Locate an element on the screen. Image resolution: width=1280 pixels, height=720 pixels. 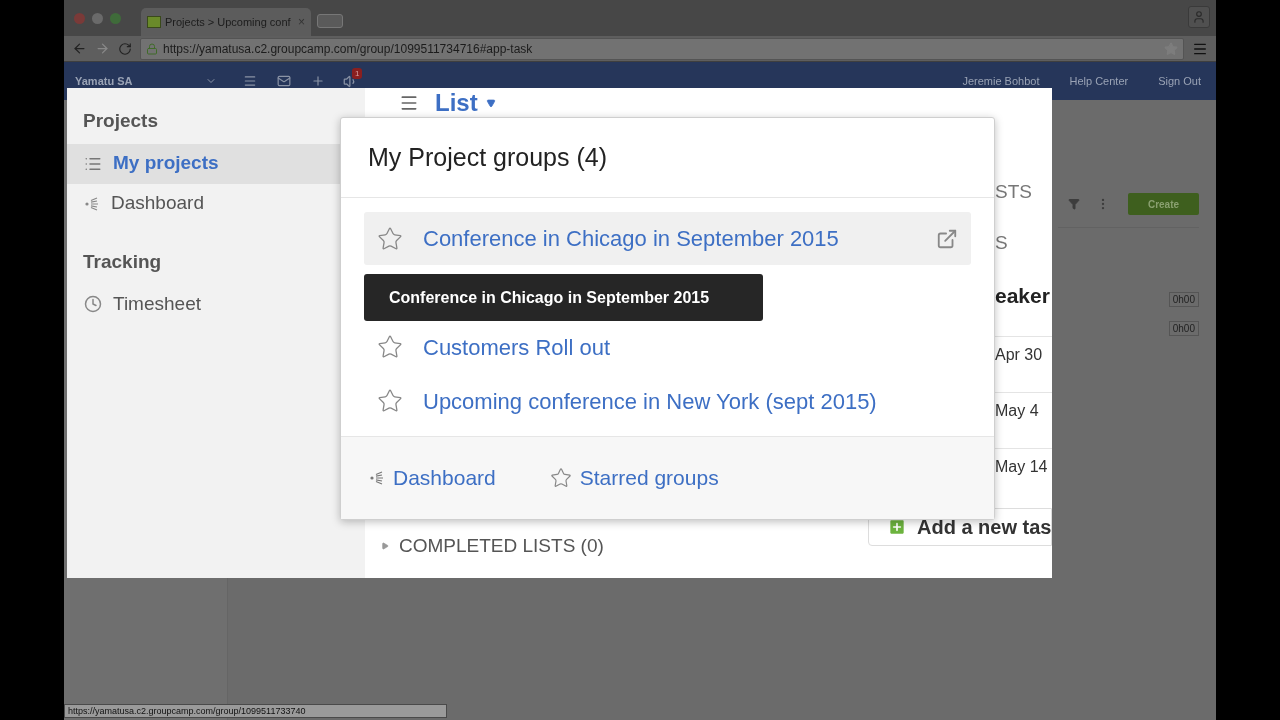
create-button: Create is located at coordinates (1163, 204).